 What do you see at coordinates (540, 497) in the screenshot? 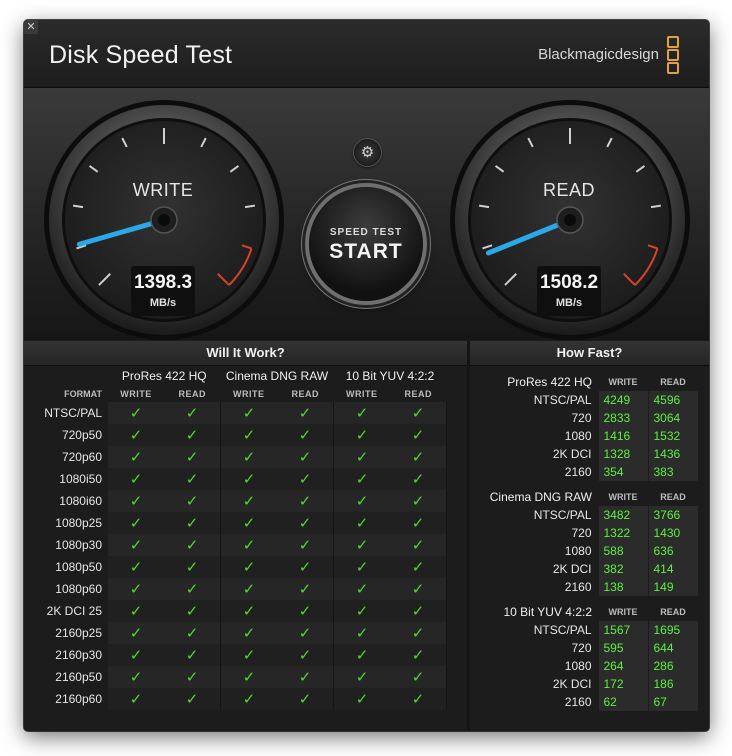
I see `how-fast-group-name: Cinema DNG RAW` at bounding box center [540, 497].